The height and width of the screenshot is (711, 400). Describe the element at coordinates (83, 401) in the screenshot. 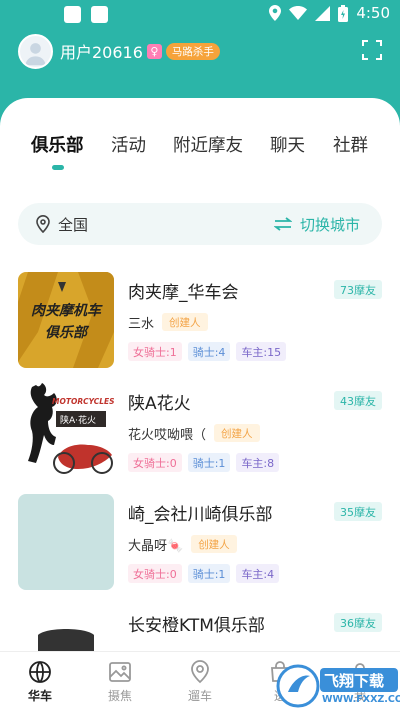

I see `club-logo-text: MOTORCYCLES` at that location.